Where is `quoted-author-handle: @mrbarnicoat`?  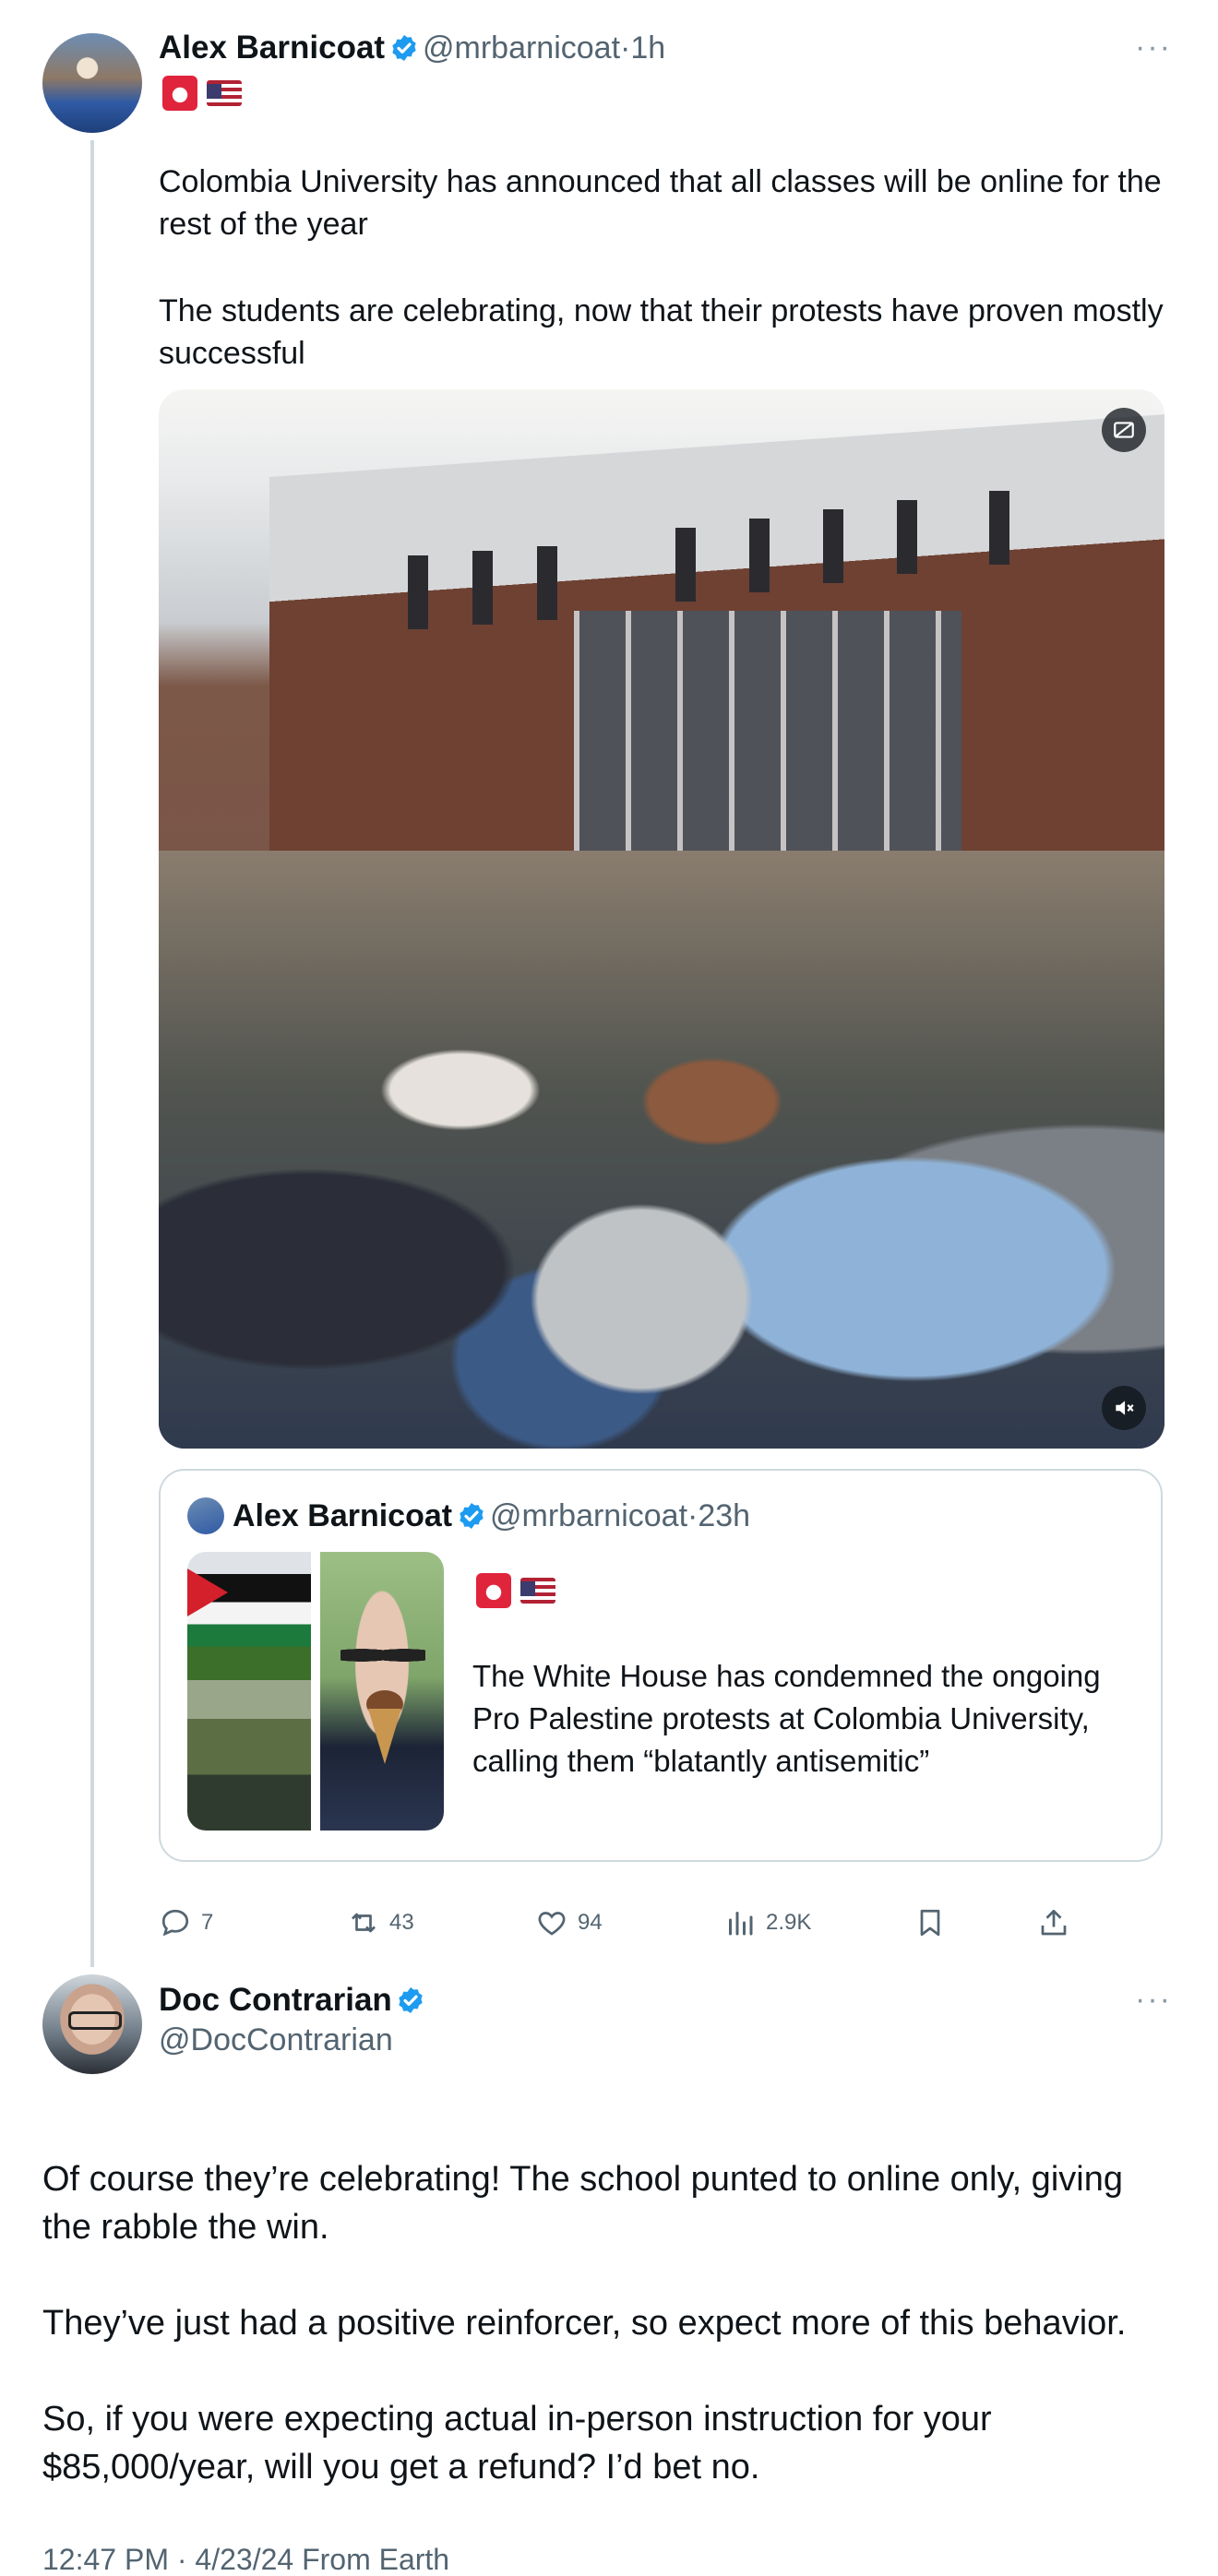
quoted-author-handle: @mrbarnicoat is located at coordinates (589, 1515).